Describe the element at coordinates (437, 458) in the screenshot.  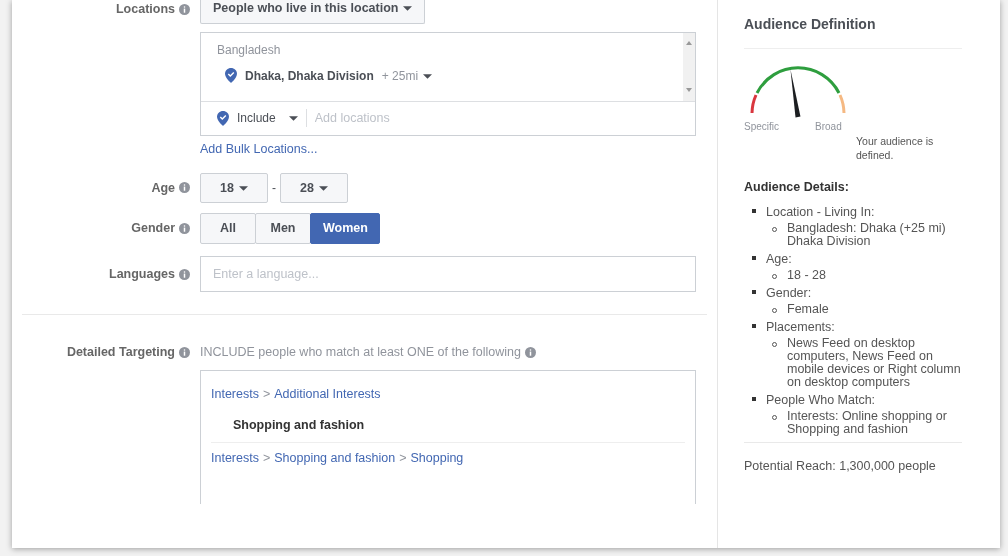
I see `breadcrumb-link: Shopping` at that location.